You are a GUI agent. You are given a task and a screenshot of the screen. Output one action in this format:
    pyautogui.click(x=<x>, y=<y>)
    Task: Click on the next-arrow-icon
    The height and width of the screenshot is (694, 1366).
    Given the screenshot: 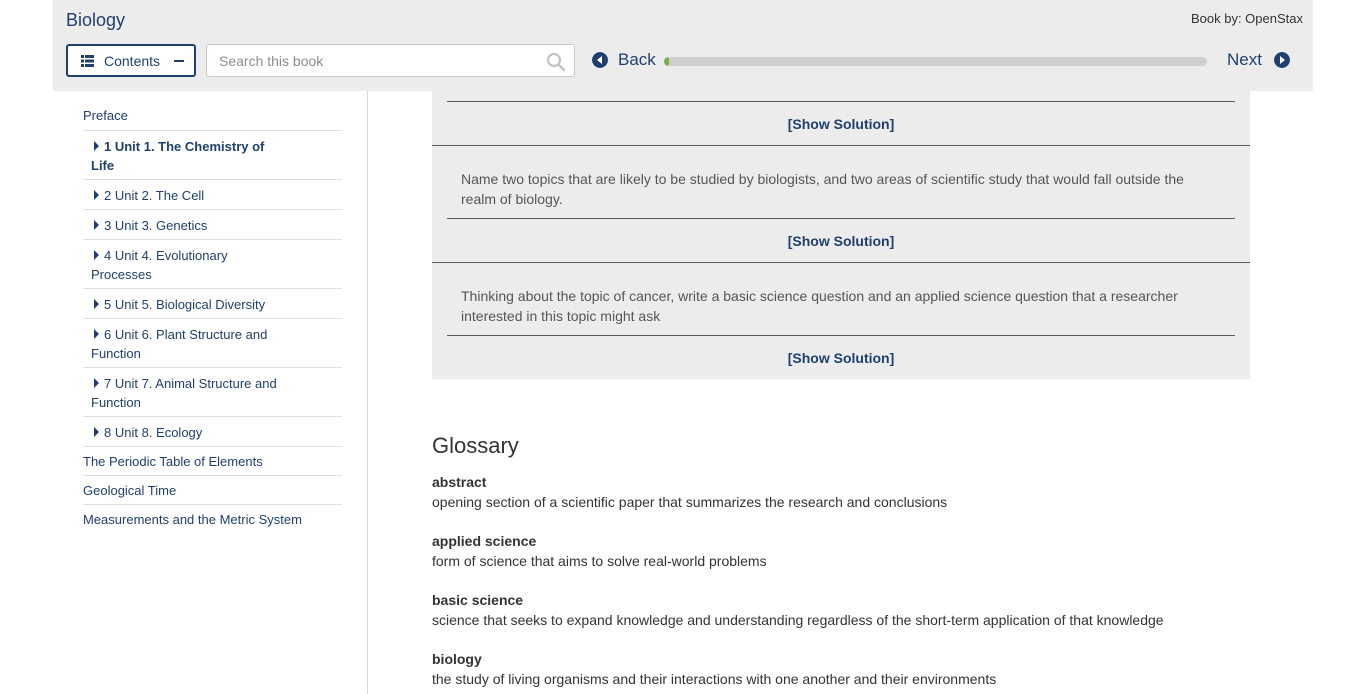 What is the action you would take?
    pyautogui.click(x=1281, y=60)
    